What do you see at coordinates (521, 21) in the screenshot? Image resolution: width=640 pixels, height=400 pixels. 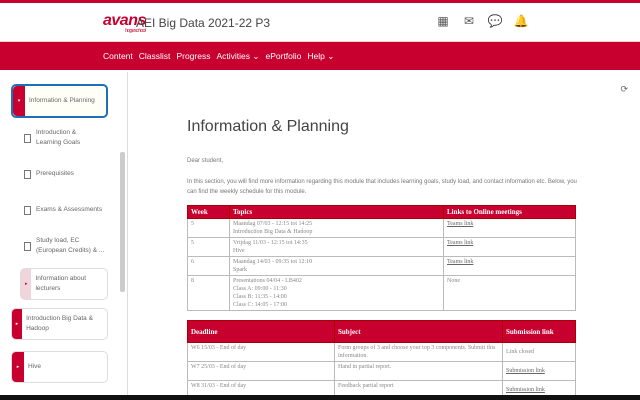 I see `bell-icon: 🔔` at bounding box center [521, 21].